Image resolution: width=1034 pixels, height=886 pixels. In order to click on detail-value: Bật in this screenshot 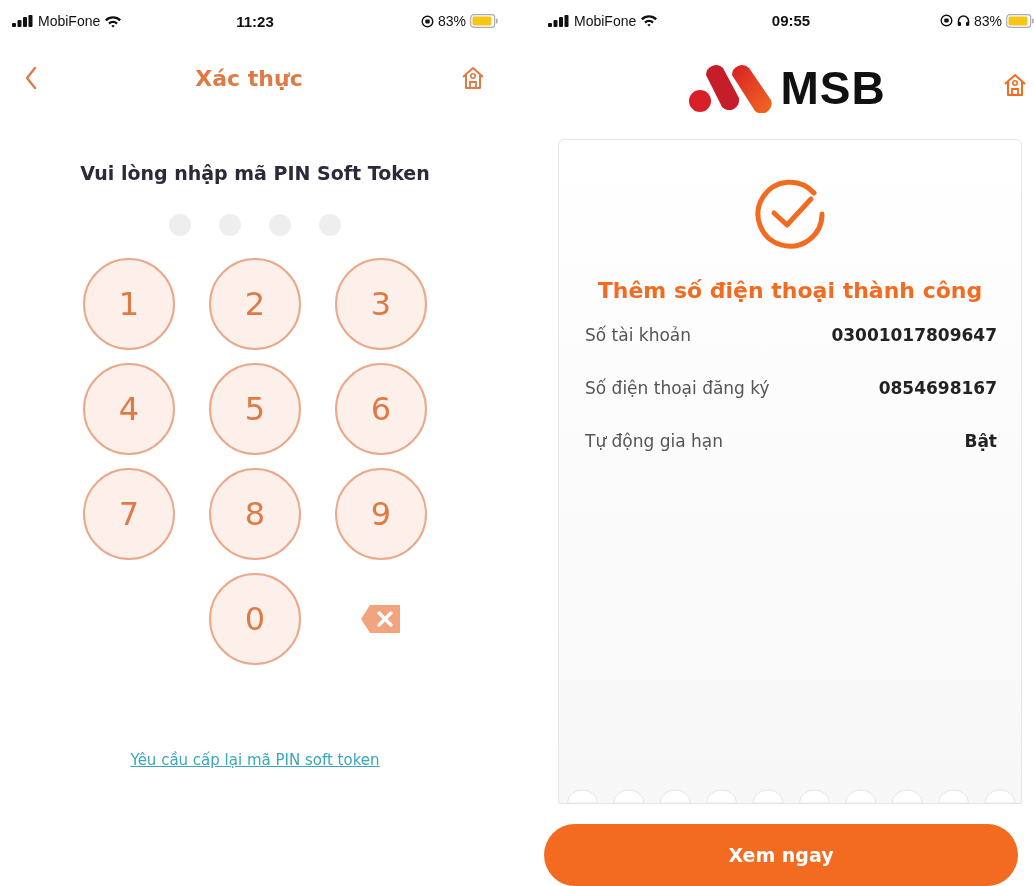, I will do `click(980, 441)`.